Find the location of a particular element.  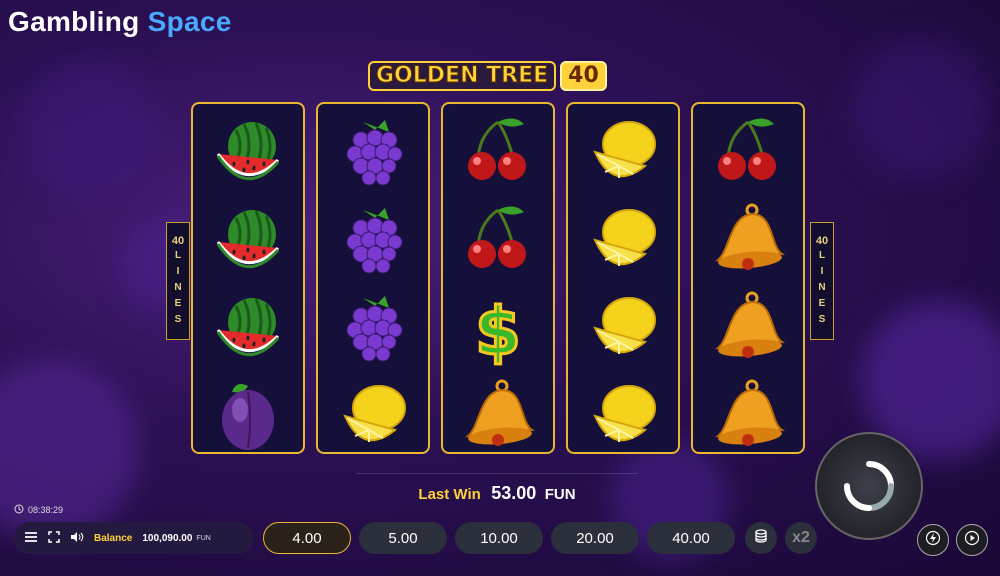

multiplier-label: x2 is located at coordinates (801, 537).